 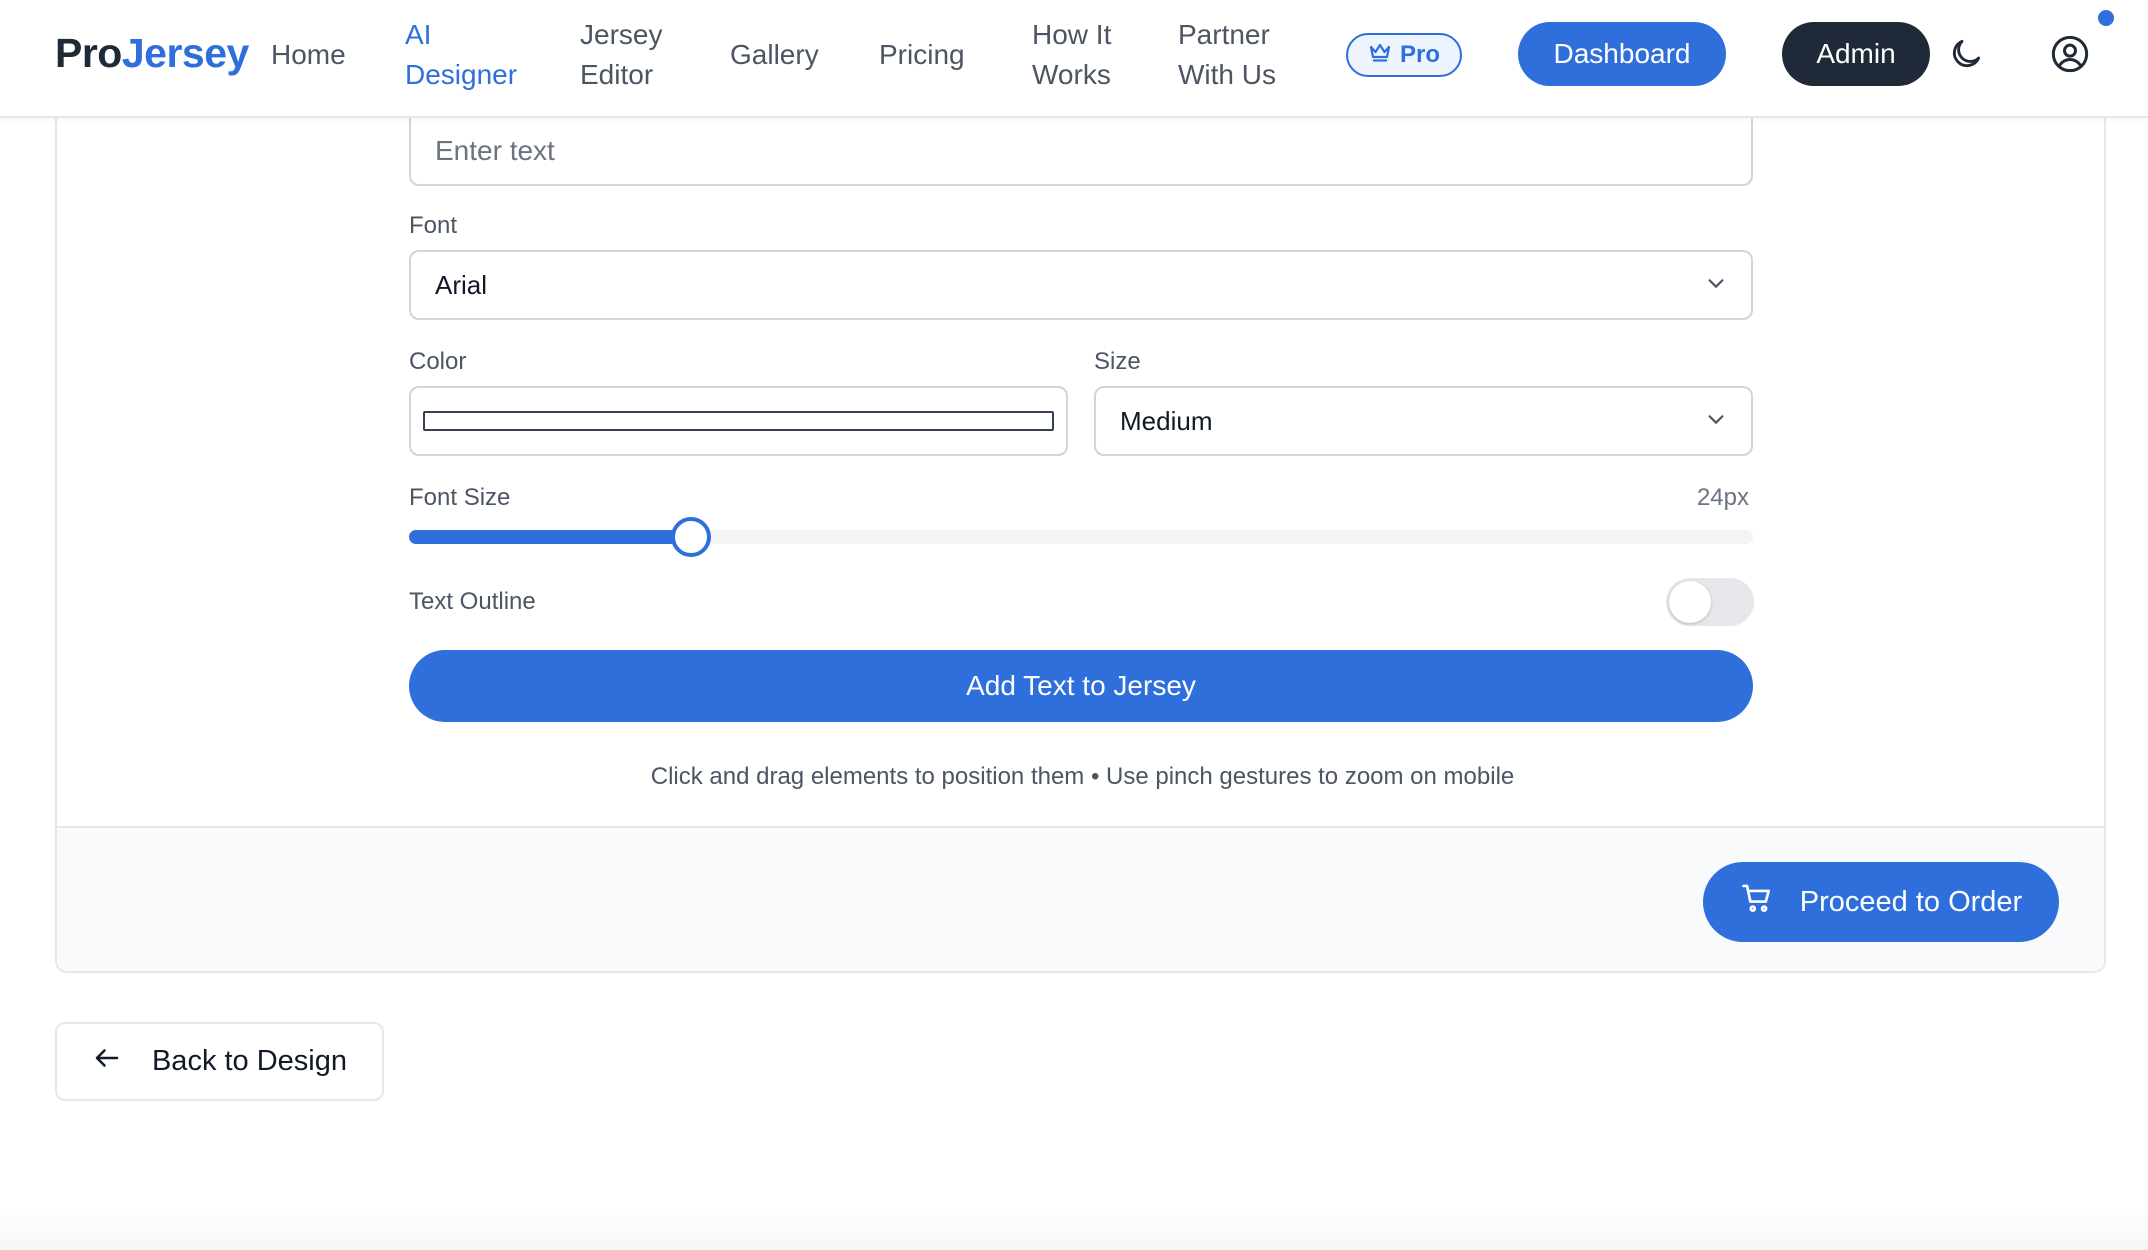 What do you see at coordinates (1911, 901) in the screenshot?
I see `proceed-to-order-label: Proceed to Order` at bounding box center [1911, 901].